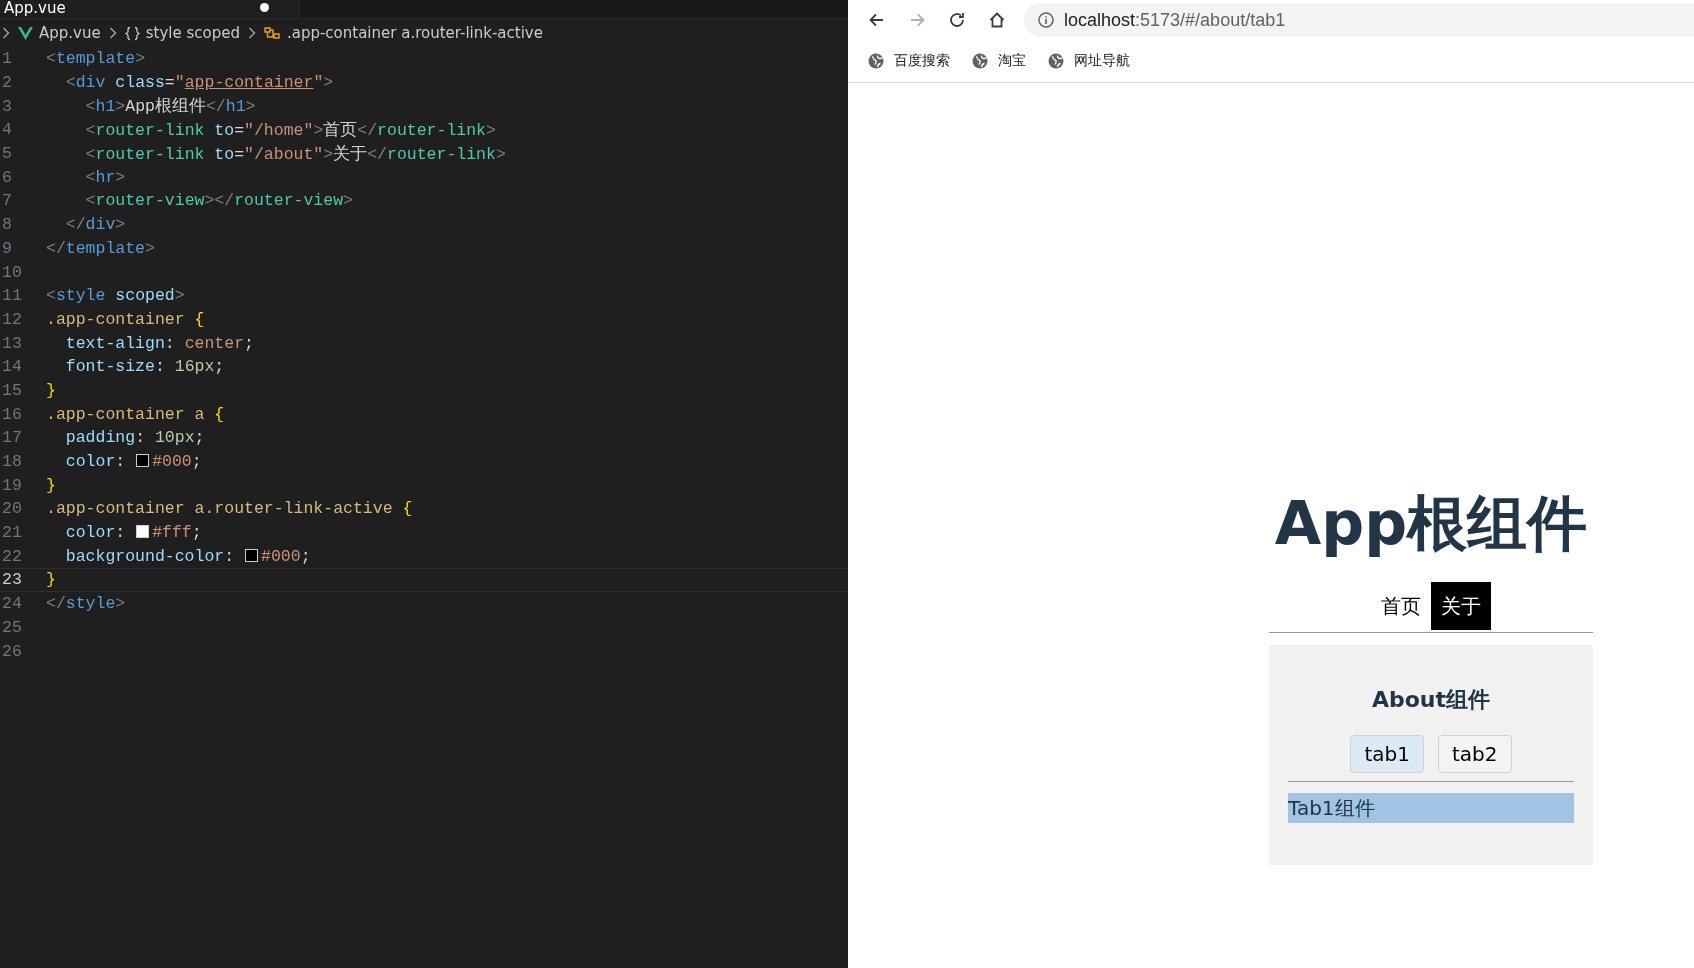 The image size is (1694, 968). I want to click on breadcrumb-item: style scoped, so click(182, 33).